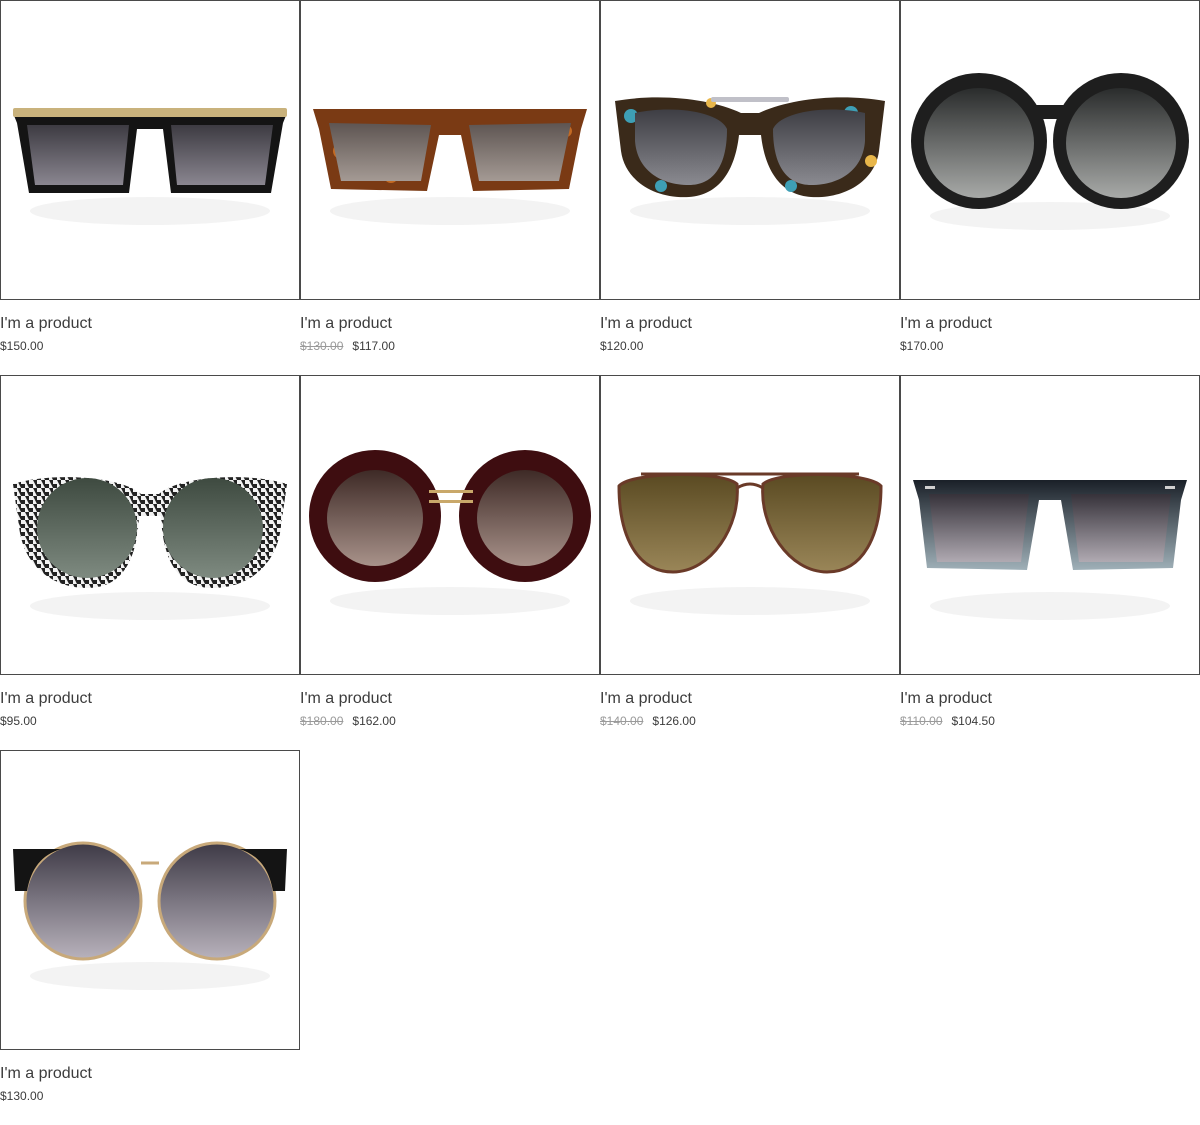 This screenshot has width=1200, height=1125. I want to click on product-card: I'm a product $170.00, so click(1050, 187).